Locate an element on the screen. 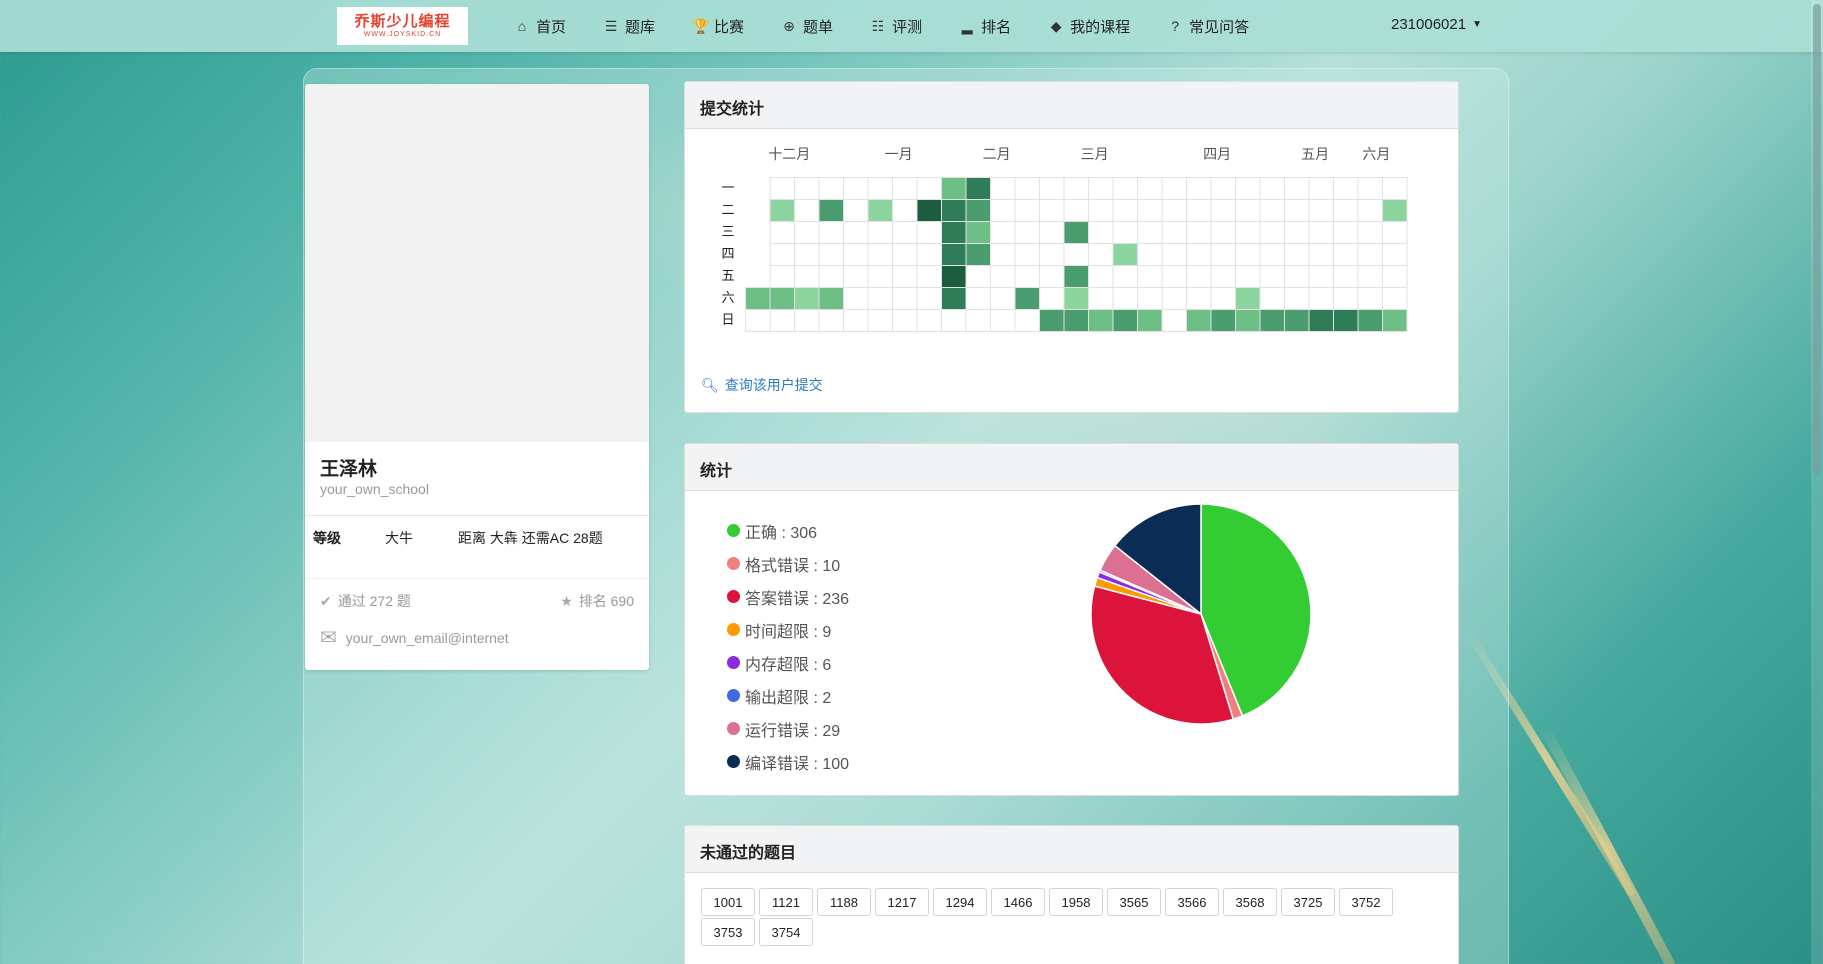  problem-tag: 3568 is located at coordinates (1250, 902).